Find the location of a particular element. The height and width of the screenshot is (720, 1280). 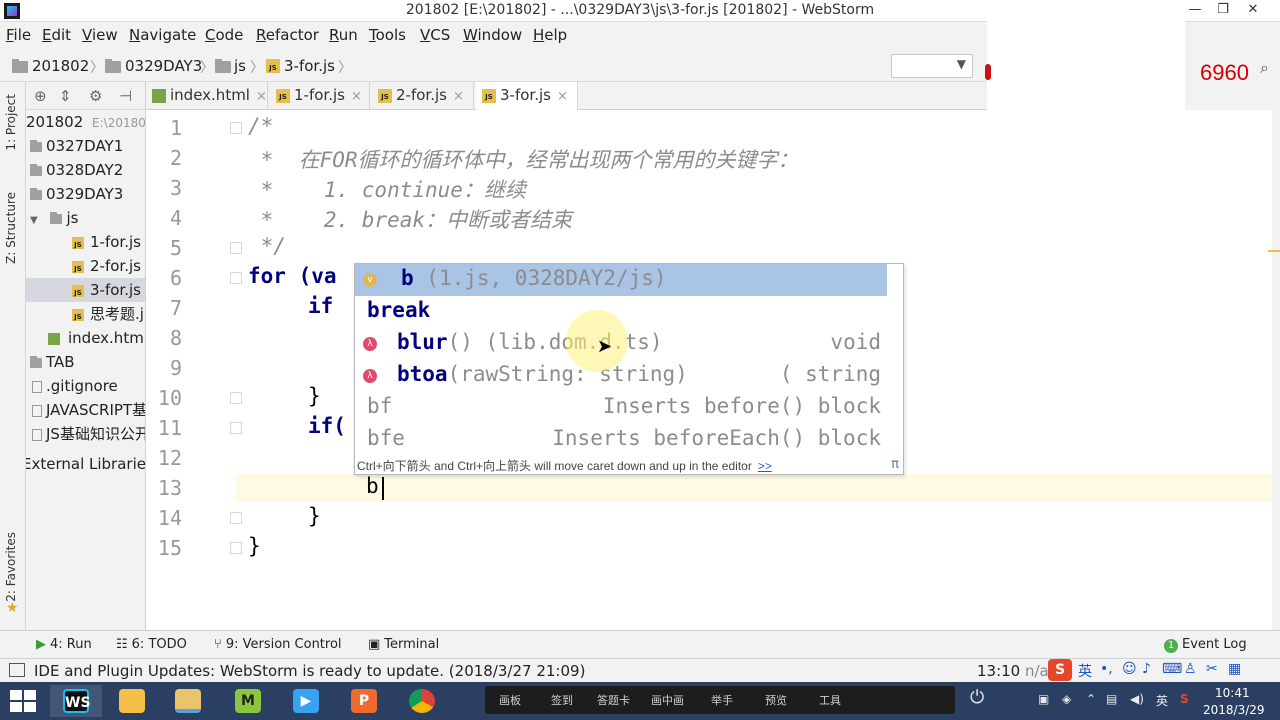

tray-app2-icon: ◈ is located at coordinates (1066, 699).